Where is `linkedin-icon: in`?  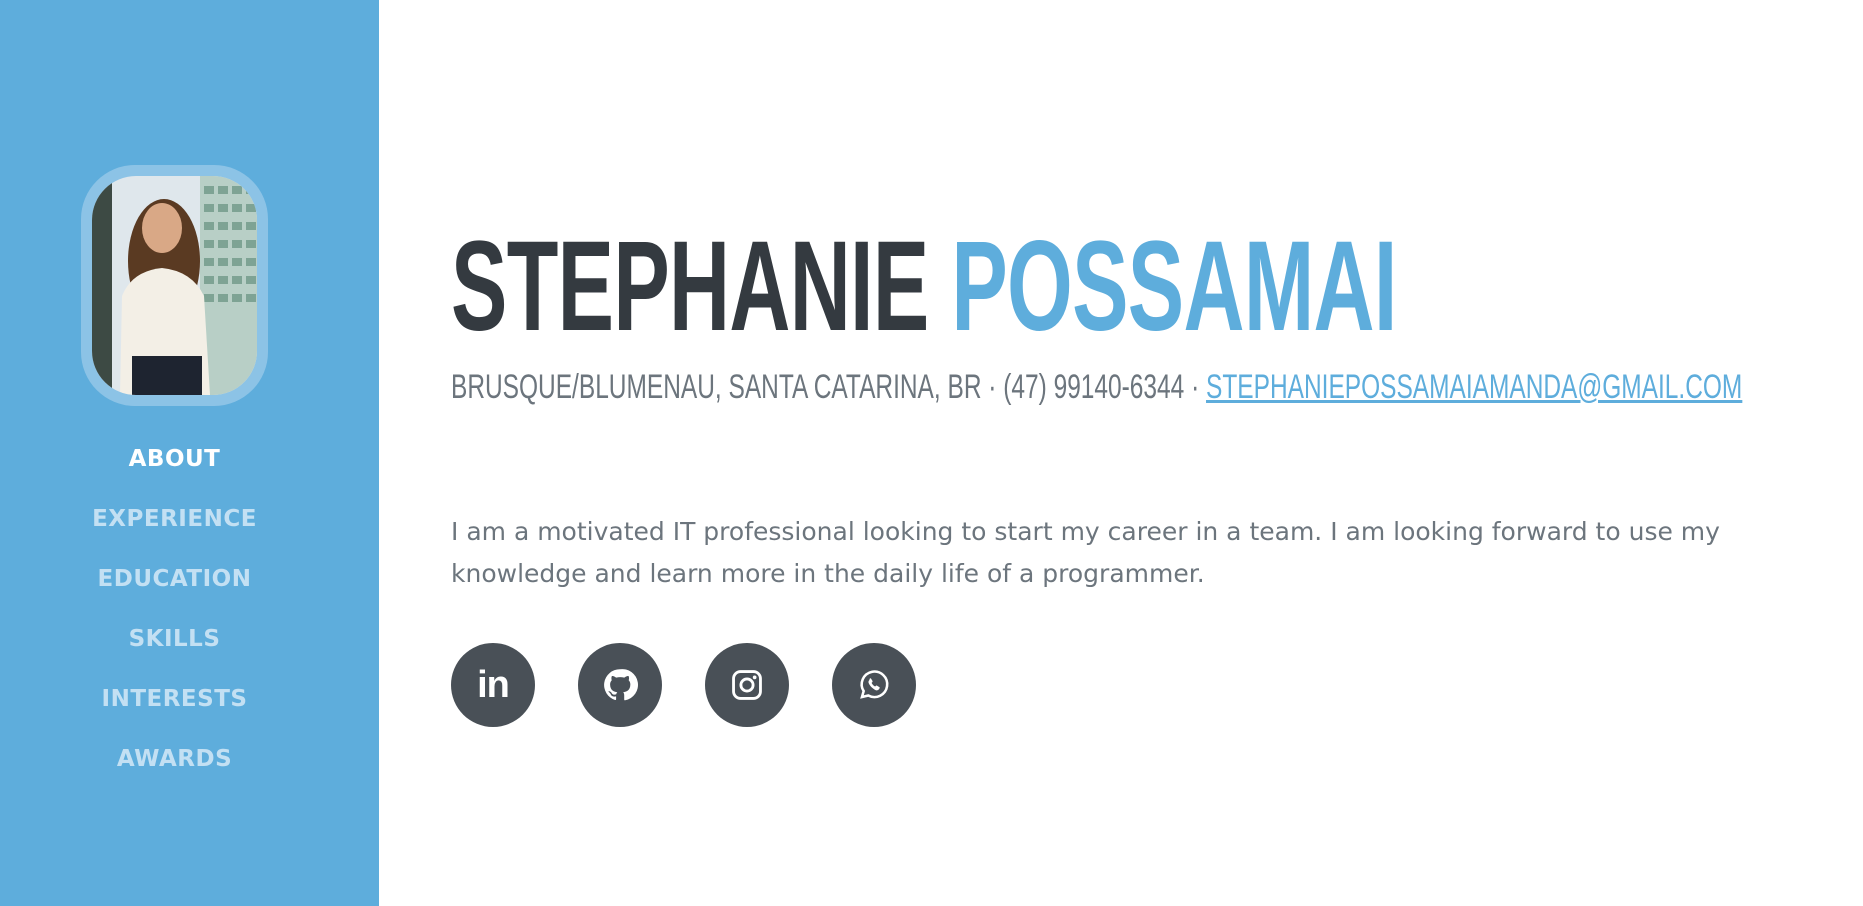
linkedin-icon: in is located at coordinates (493, 684).